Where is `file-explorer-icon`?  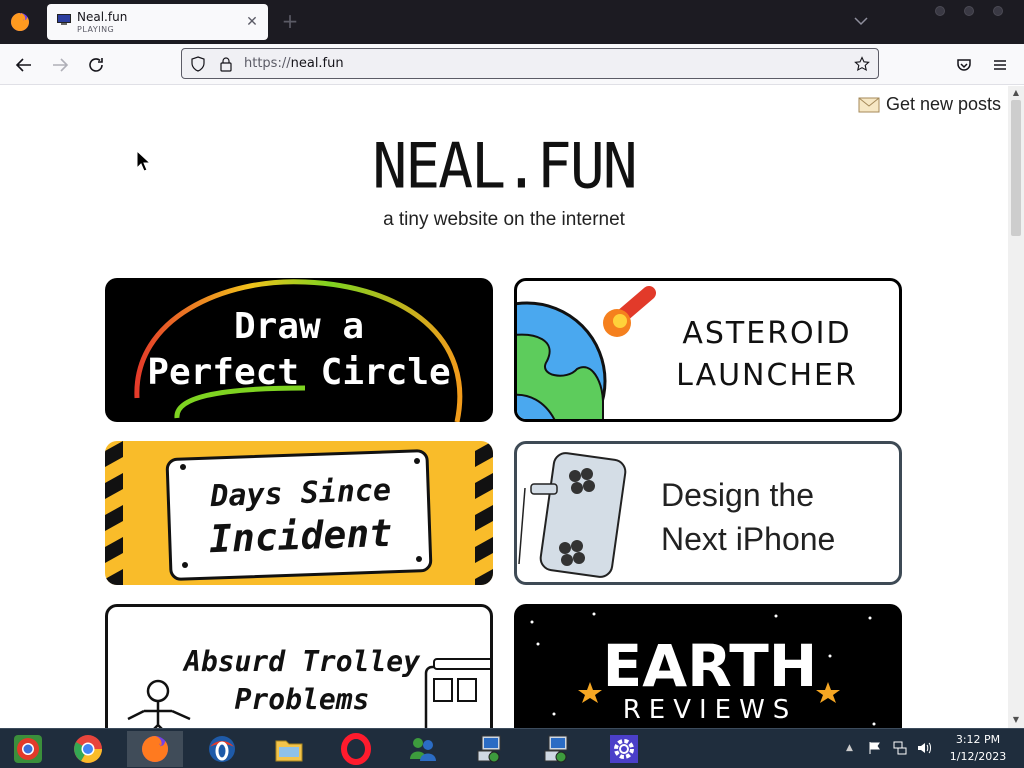
file-explorer-icon is located at coordinates (289, 751).